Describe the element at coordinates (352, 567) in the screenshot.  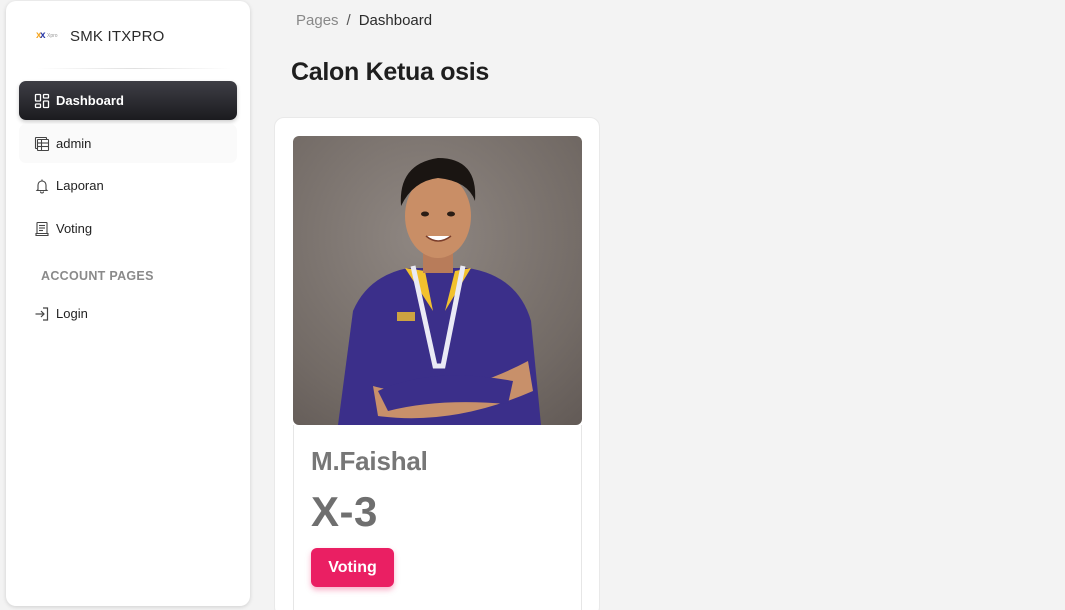
I see `voting-button: Voting` at that location.